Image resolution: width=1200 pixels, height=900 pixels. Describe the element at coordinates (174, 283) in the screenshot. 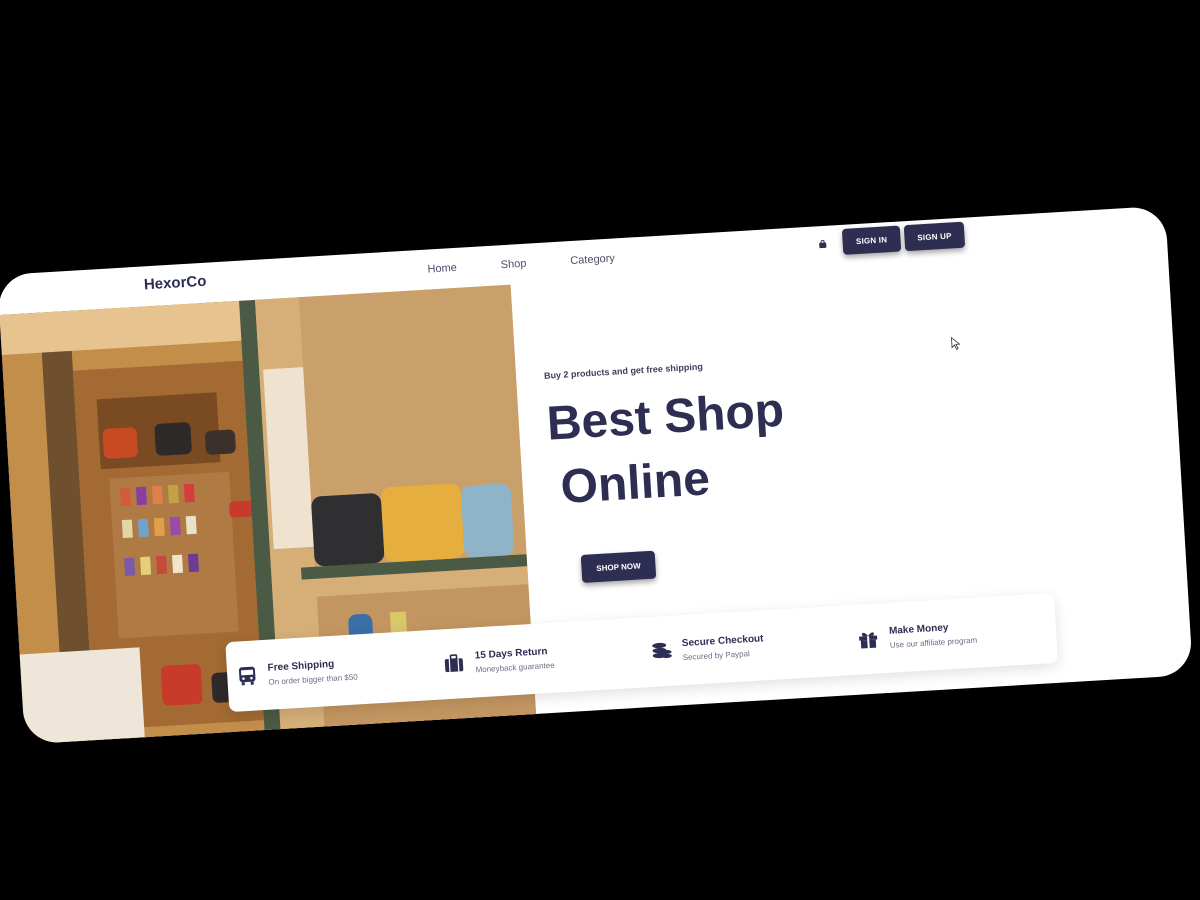

I see `brand-logo: HexorCo` at that location.